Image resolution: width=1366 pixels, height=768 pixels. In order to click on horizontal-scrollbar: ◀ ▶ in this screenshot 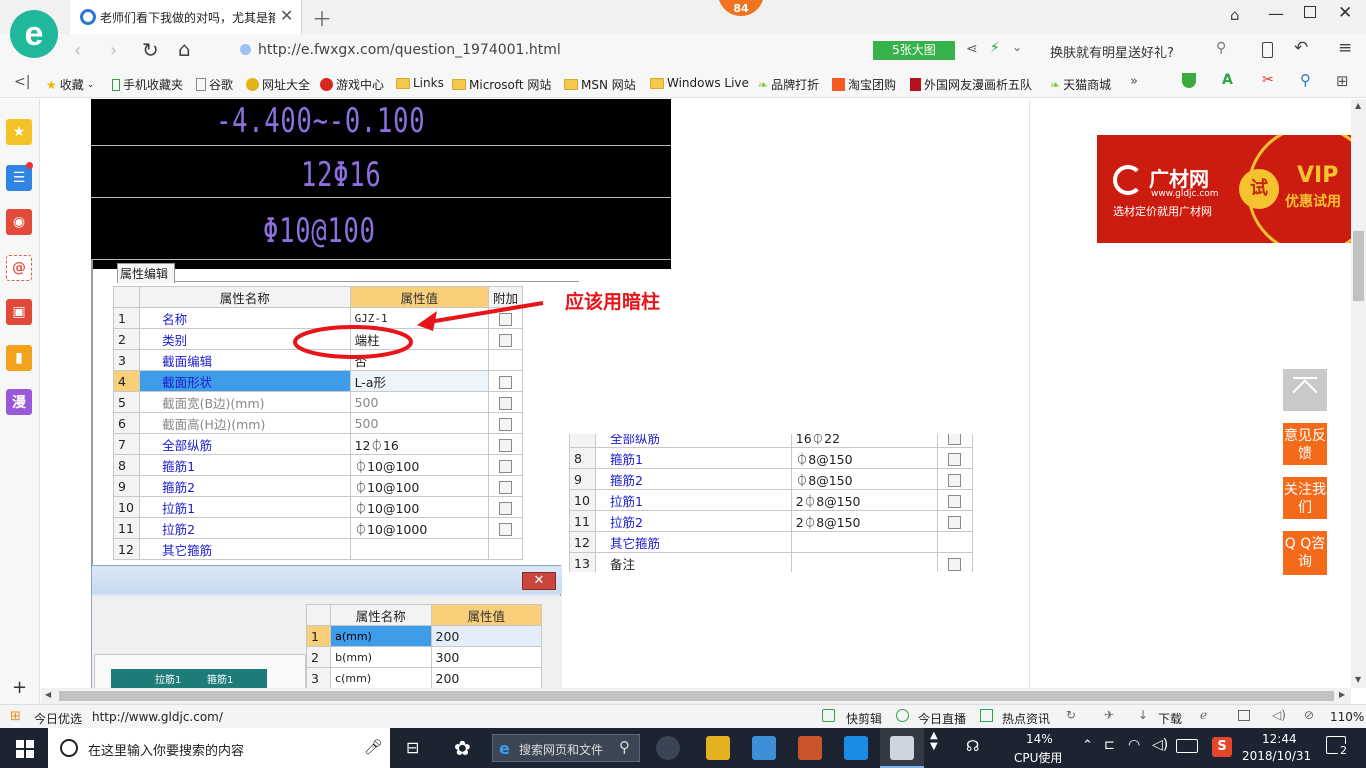, I will do `click(696, 696)`.